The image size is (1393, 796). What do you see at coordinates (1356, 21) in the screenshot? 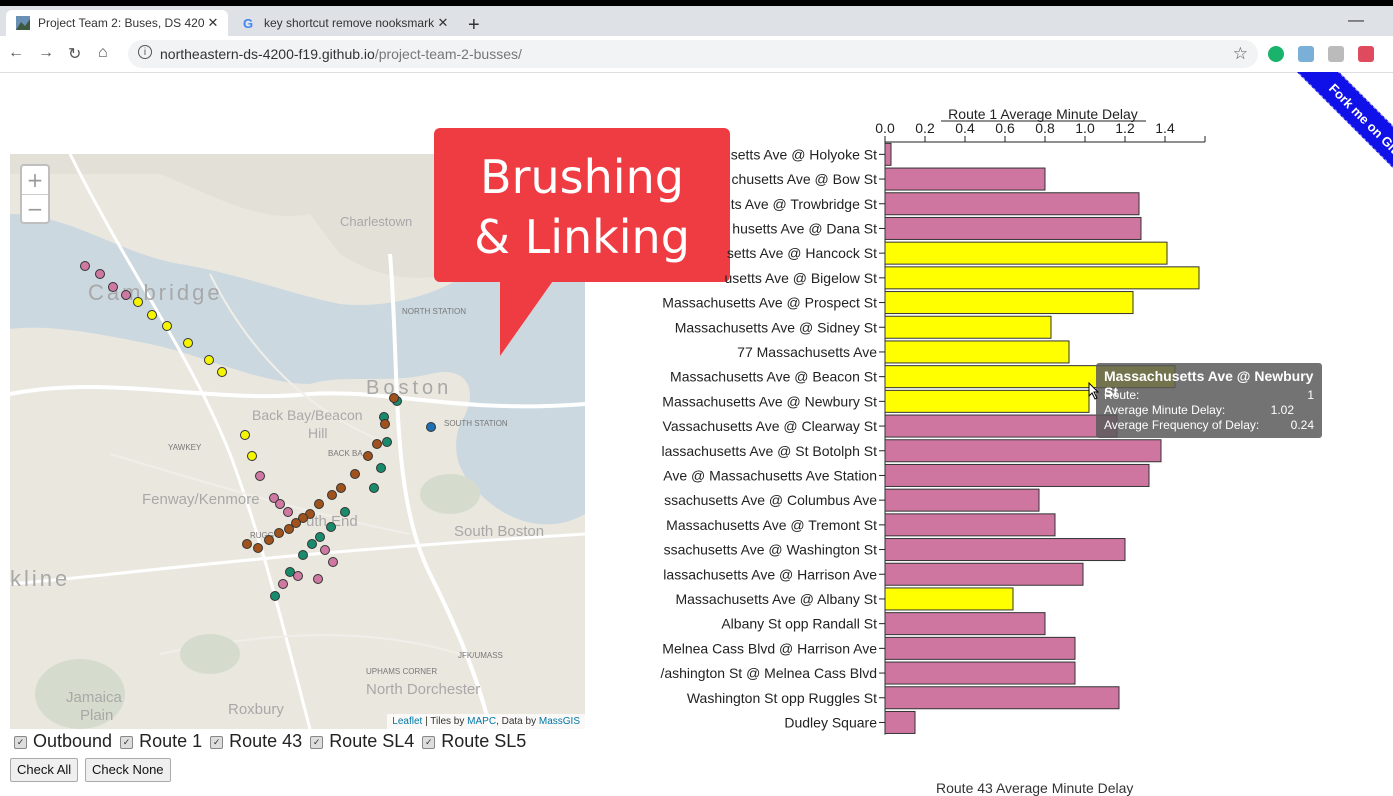
I see `minimize-icon: —` at bounding box center [1356, 21].